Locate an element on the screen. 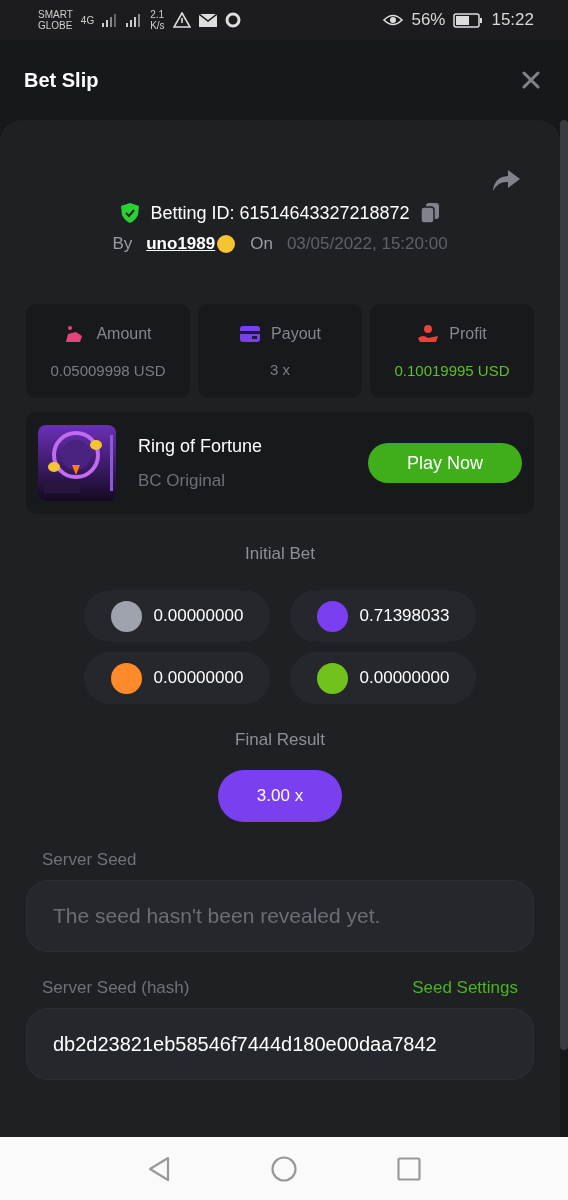  clock-text: 15:22 is located at coordinates (512, 20).